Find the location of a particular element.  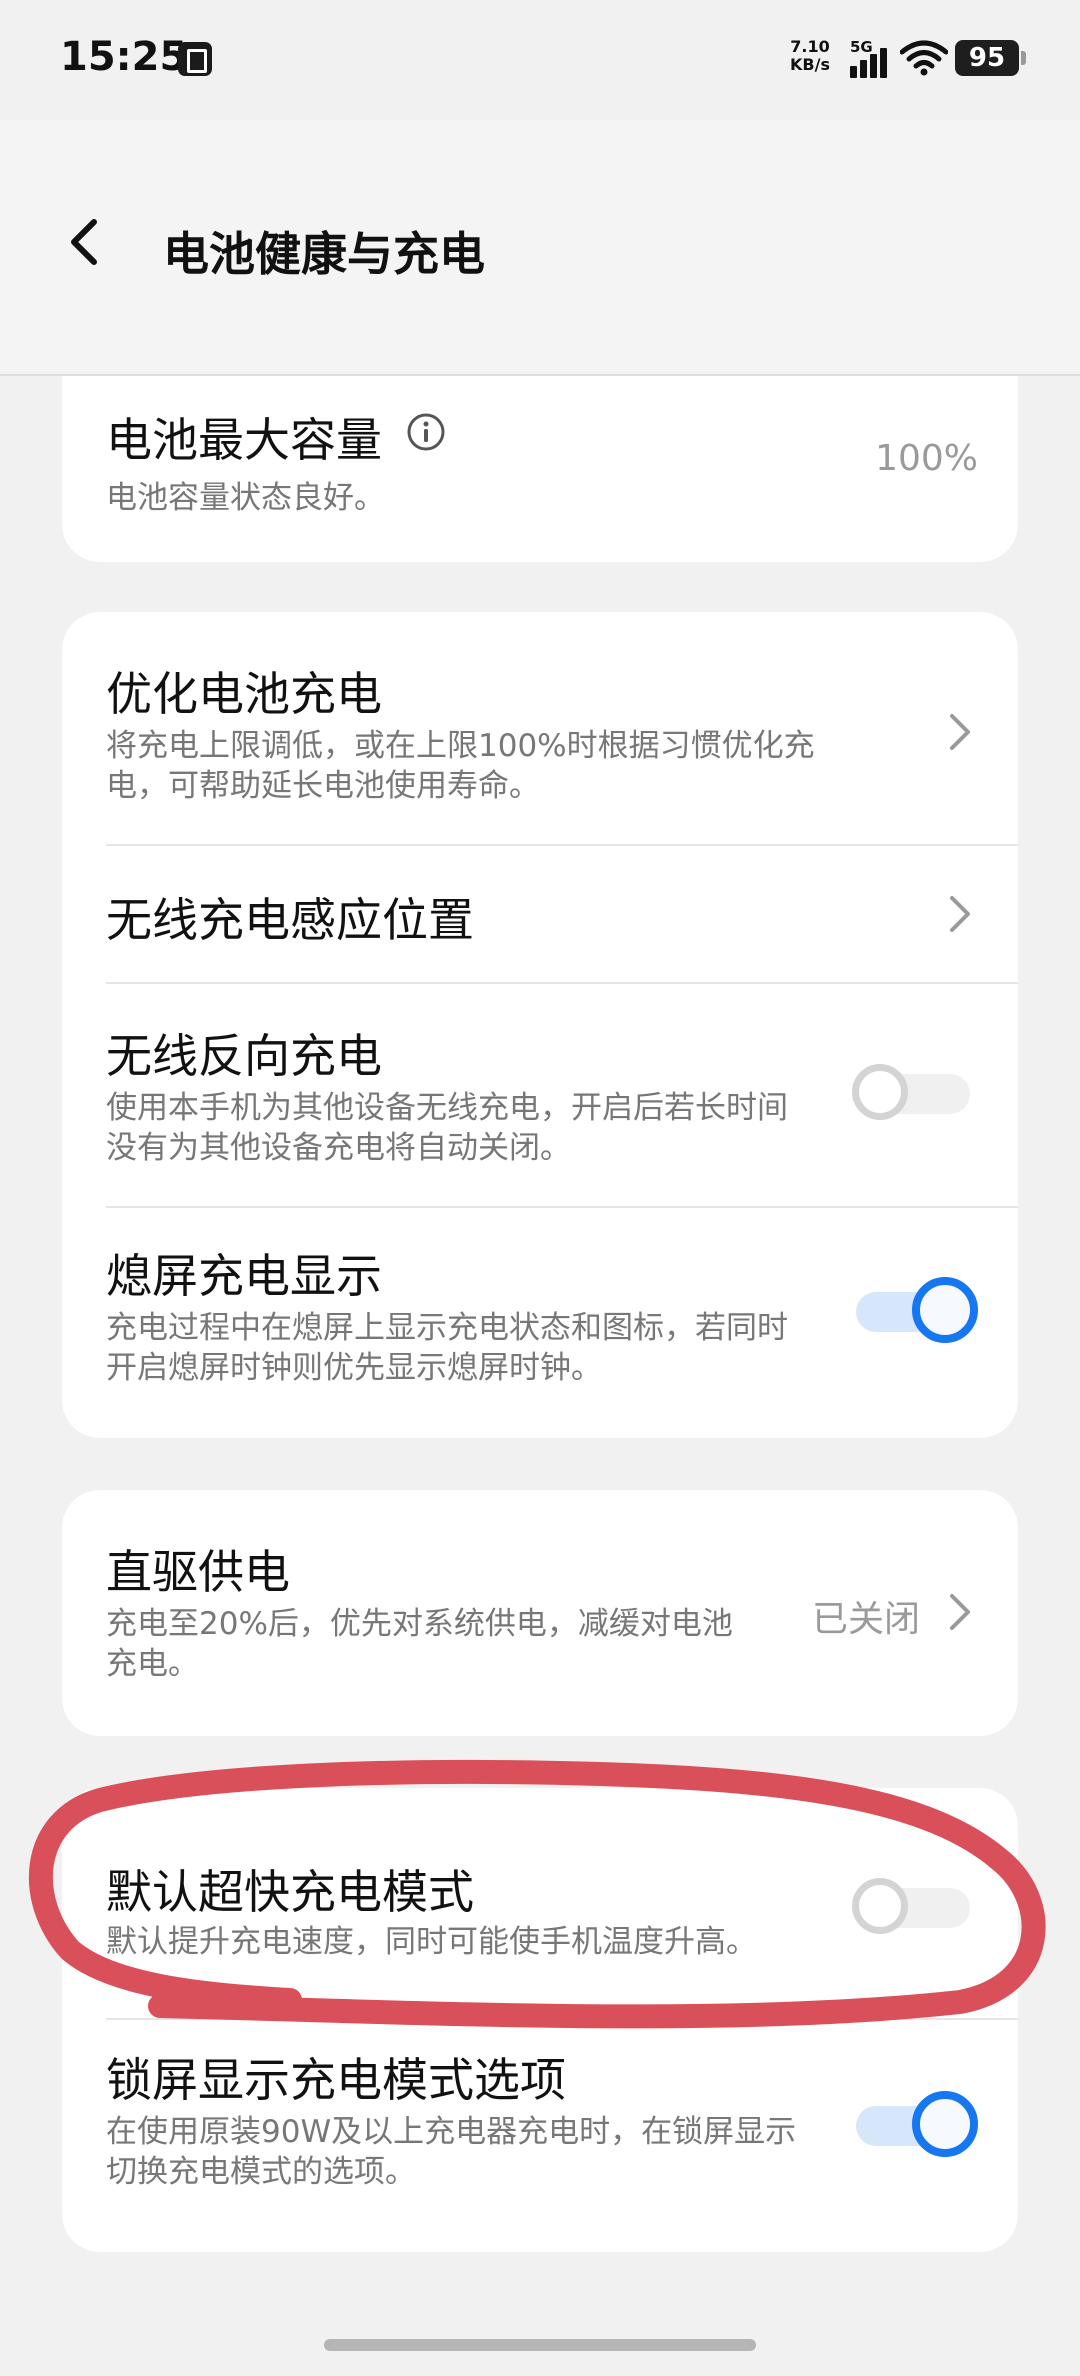

aod-charging-desc: 充电过程中在熄屏上显示充电状态和图标，若同时开启熄屏时钟则优先显示熄屏时钟。 is located at coordinates (447, 1348).